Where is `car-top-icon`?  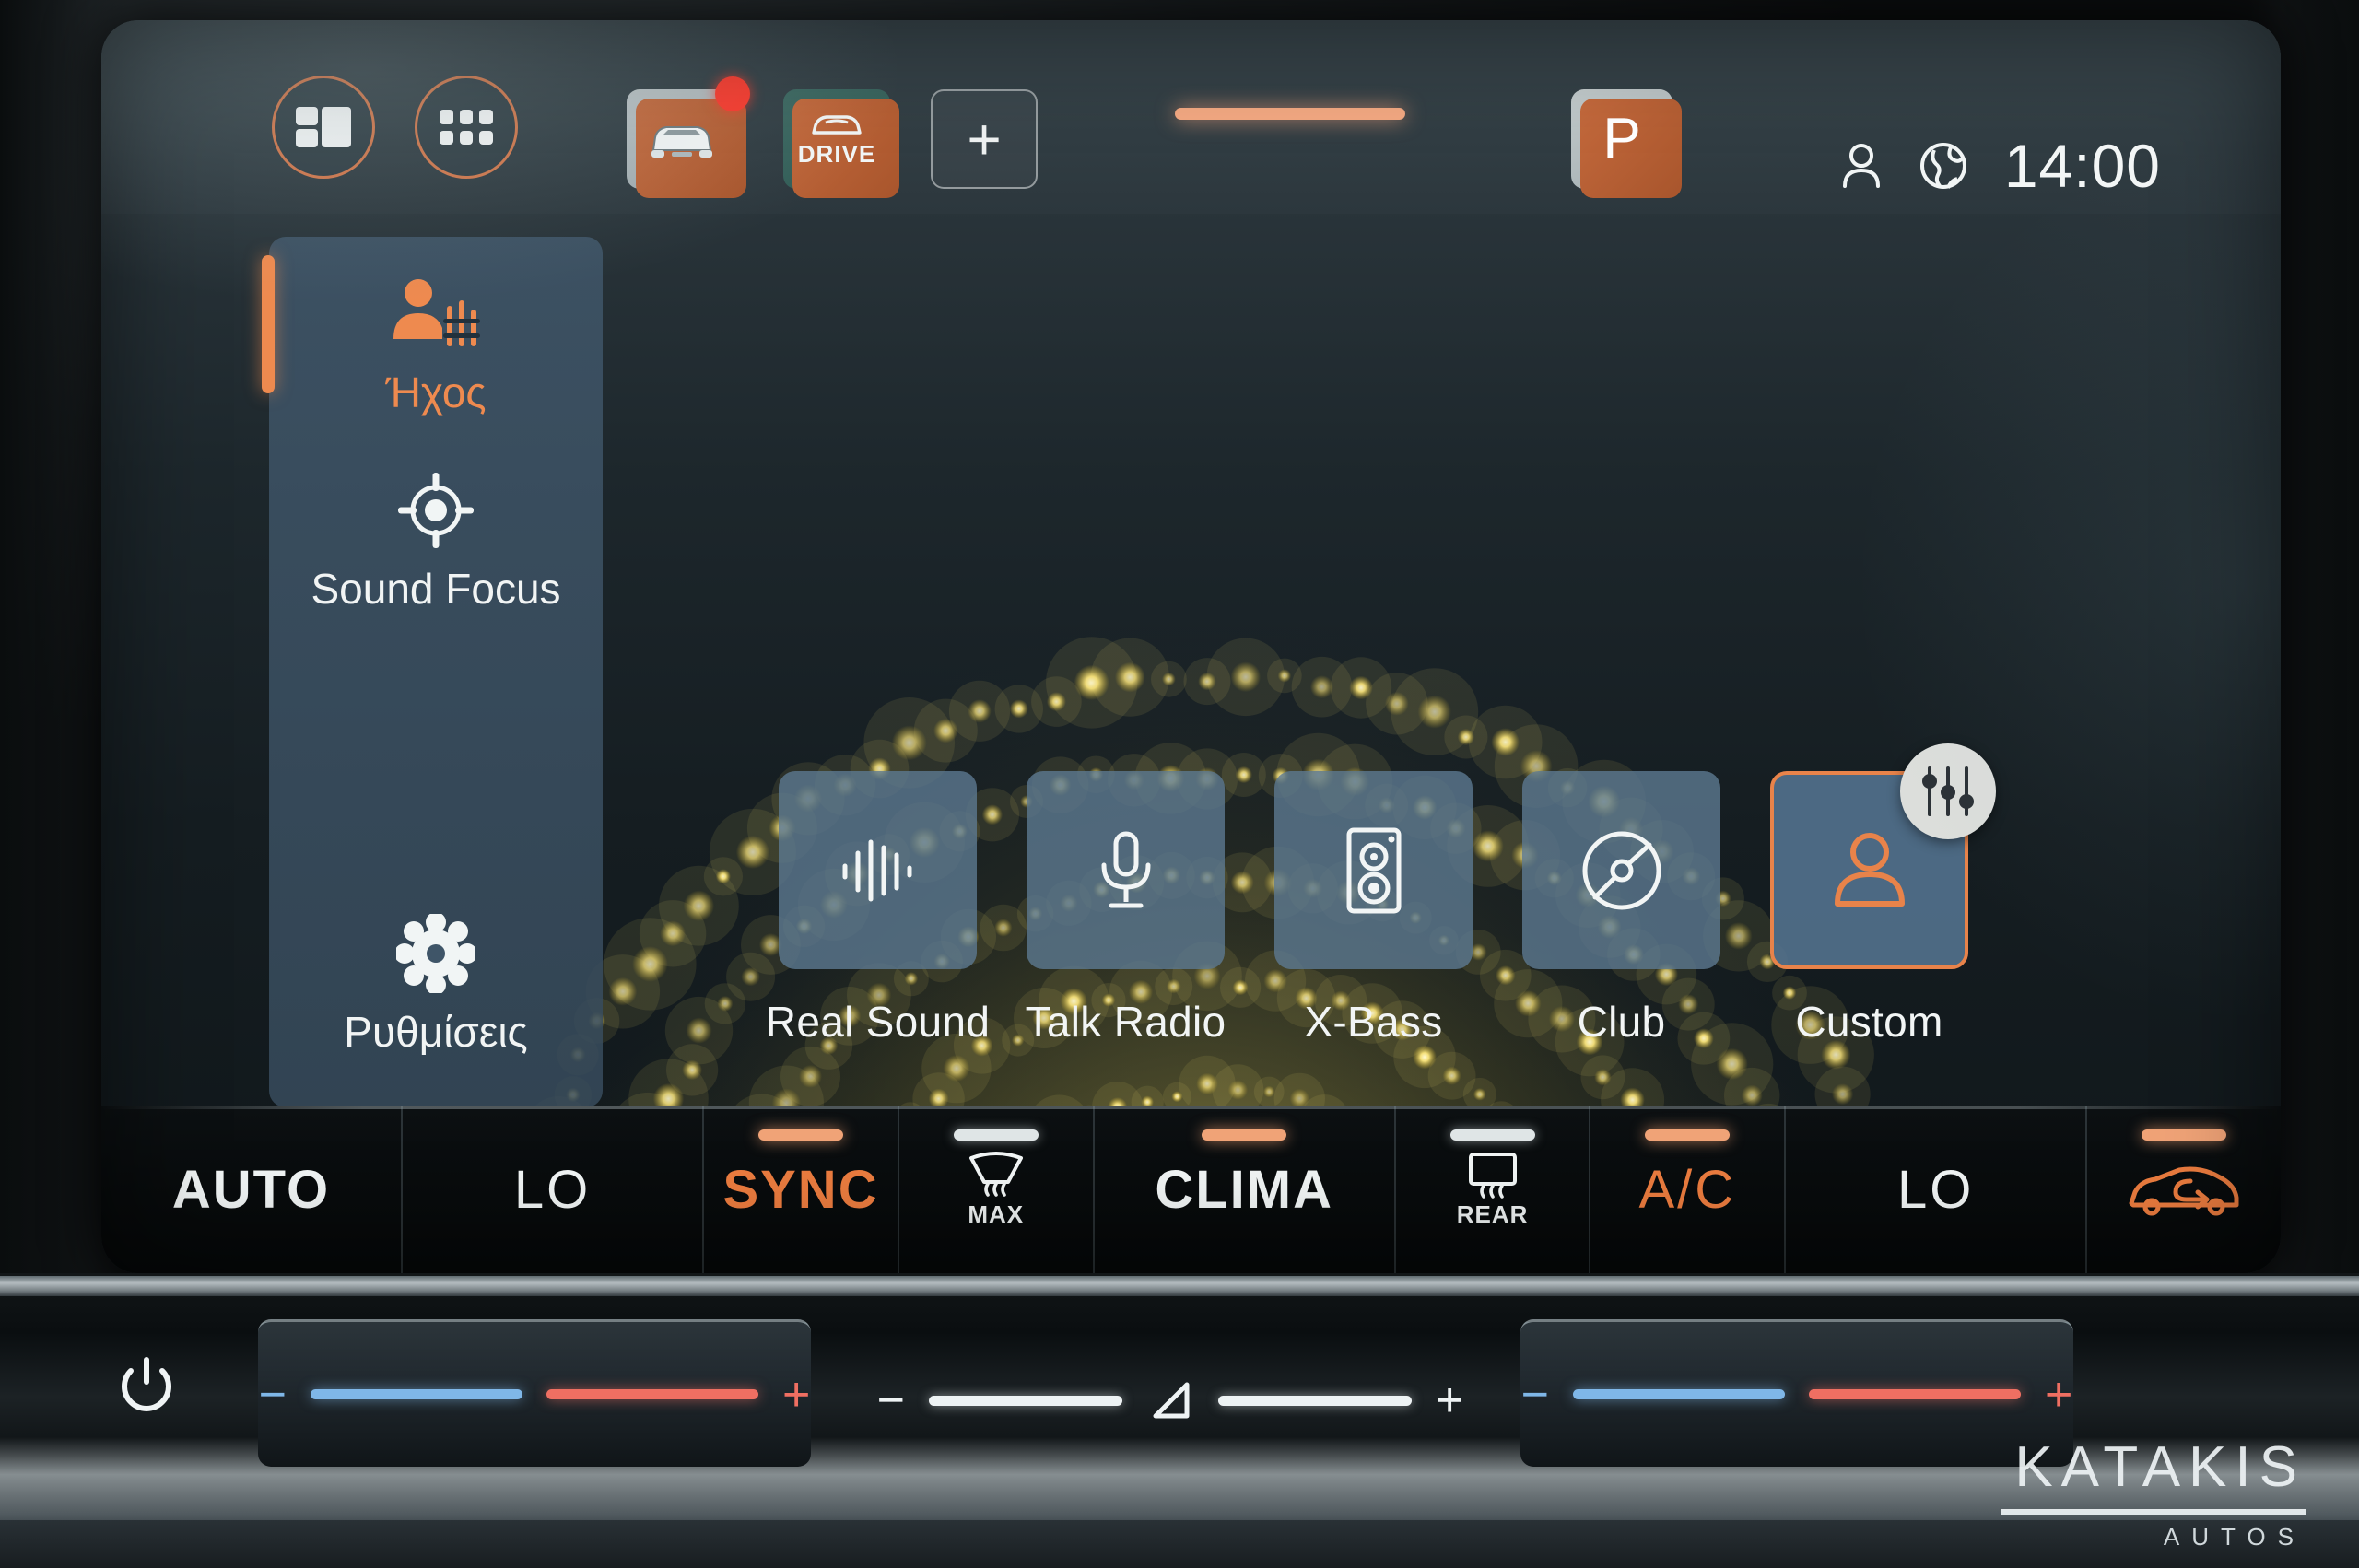
car-top-icon is located at coordinates (836, 125).